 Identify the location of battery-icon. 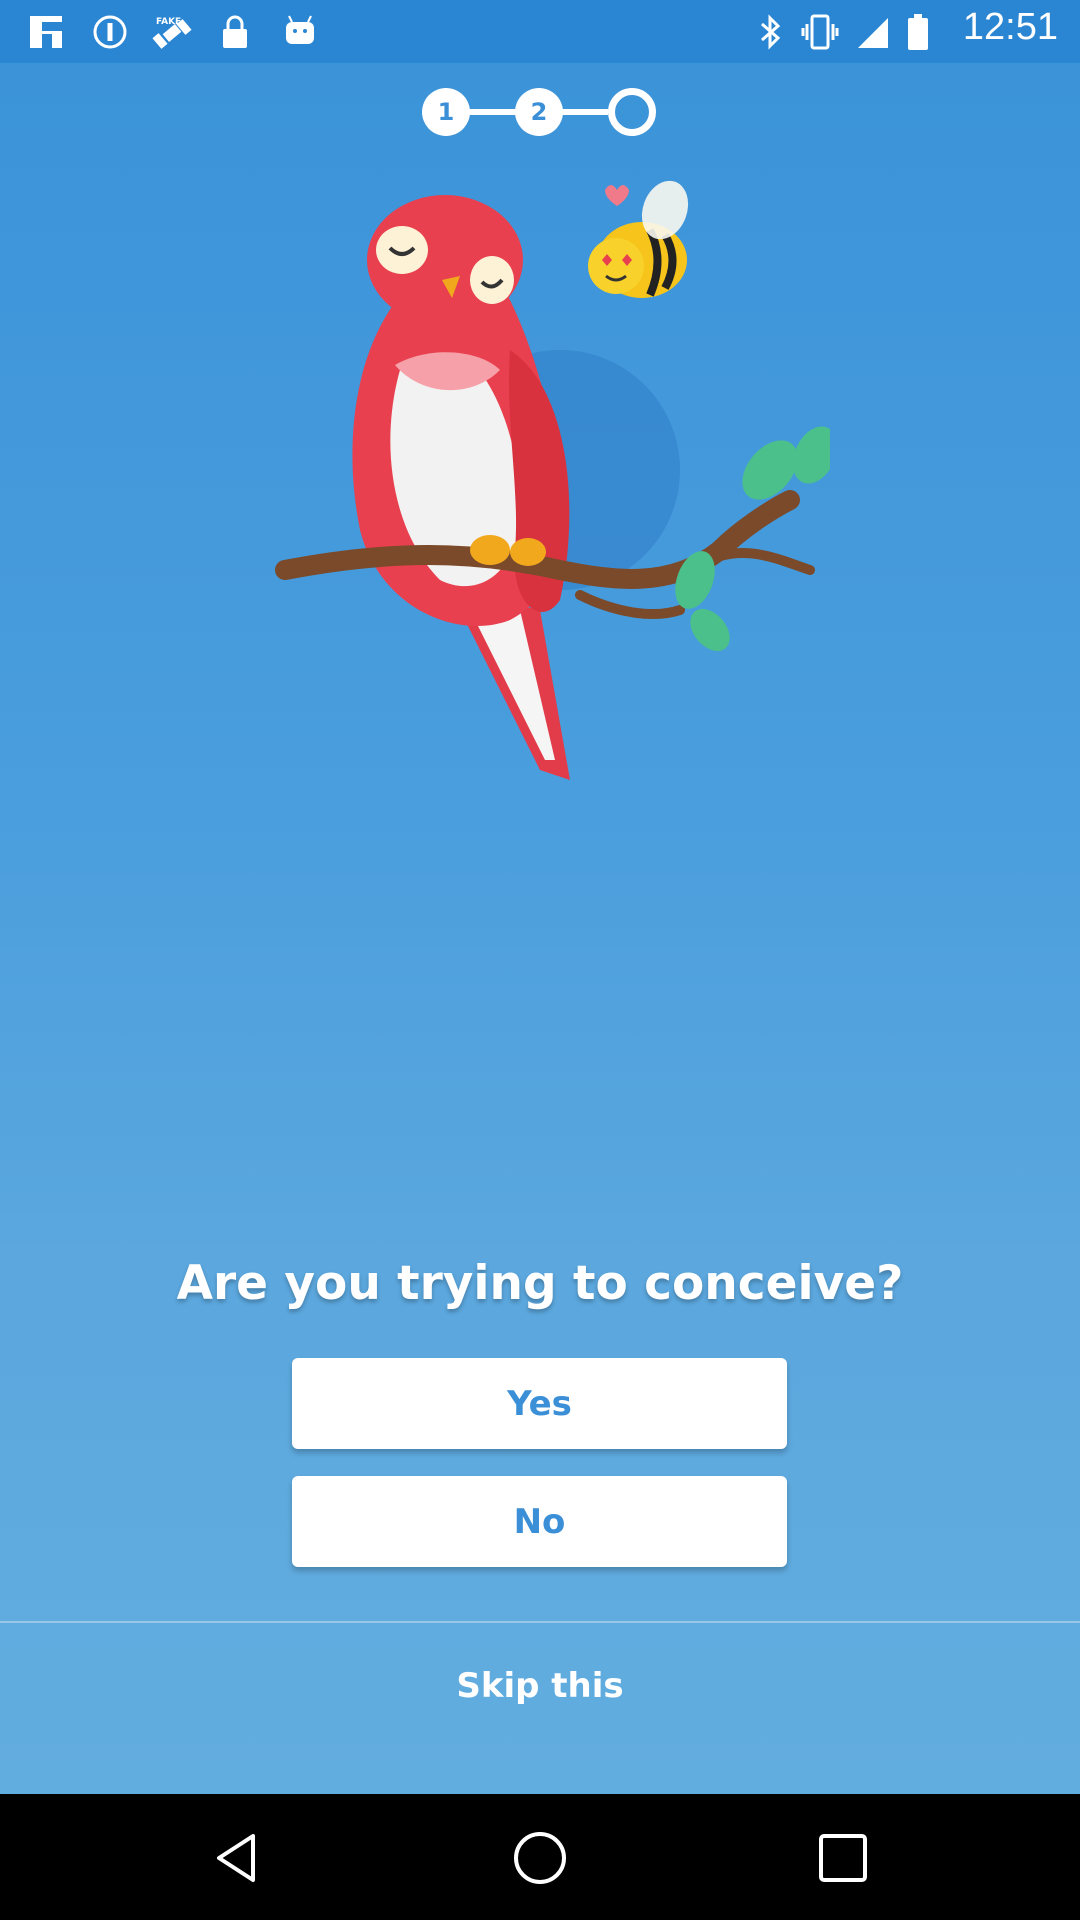
(918, 32).